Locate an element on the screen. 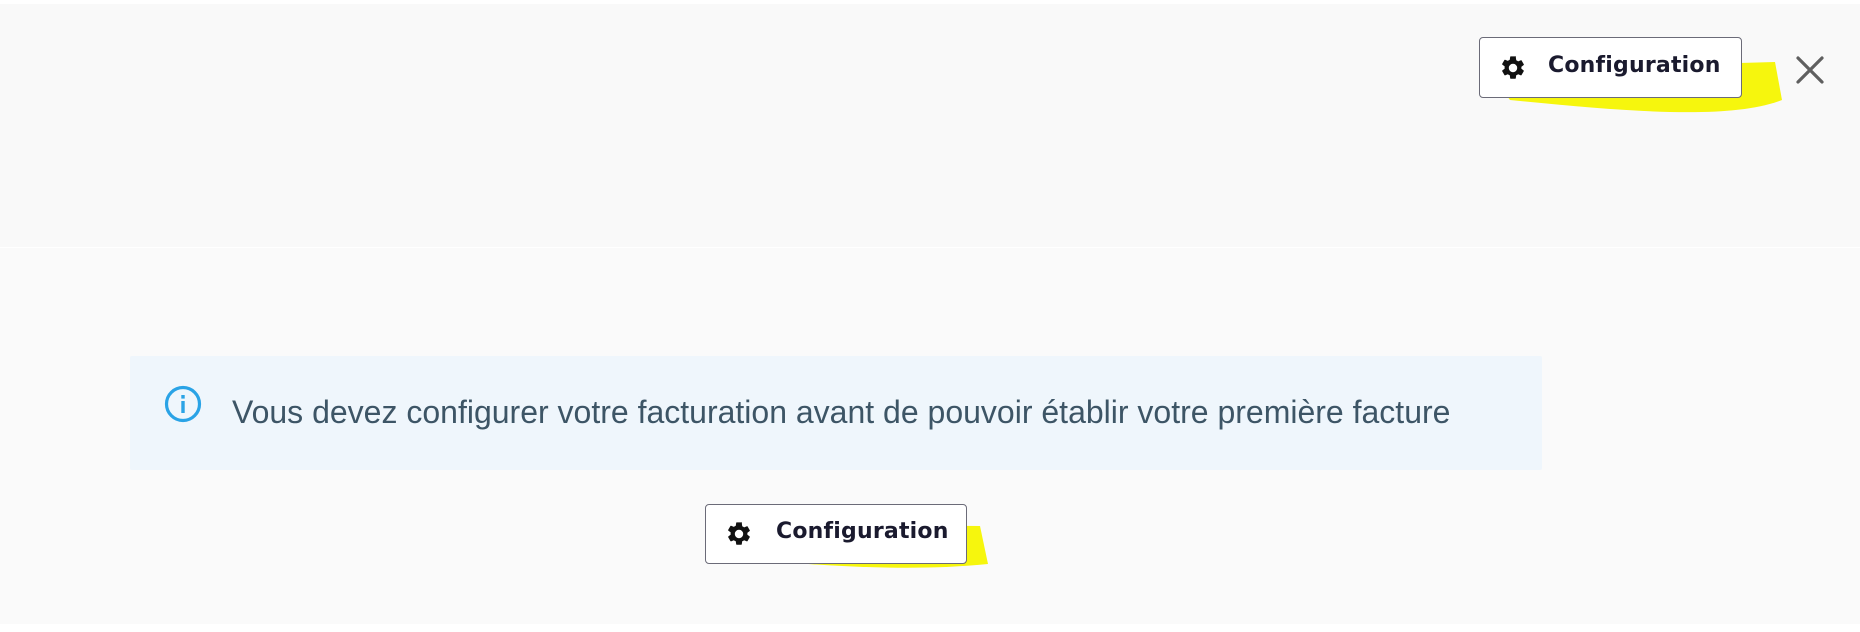  close-icon is located at coordinates (1810, 70).